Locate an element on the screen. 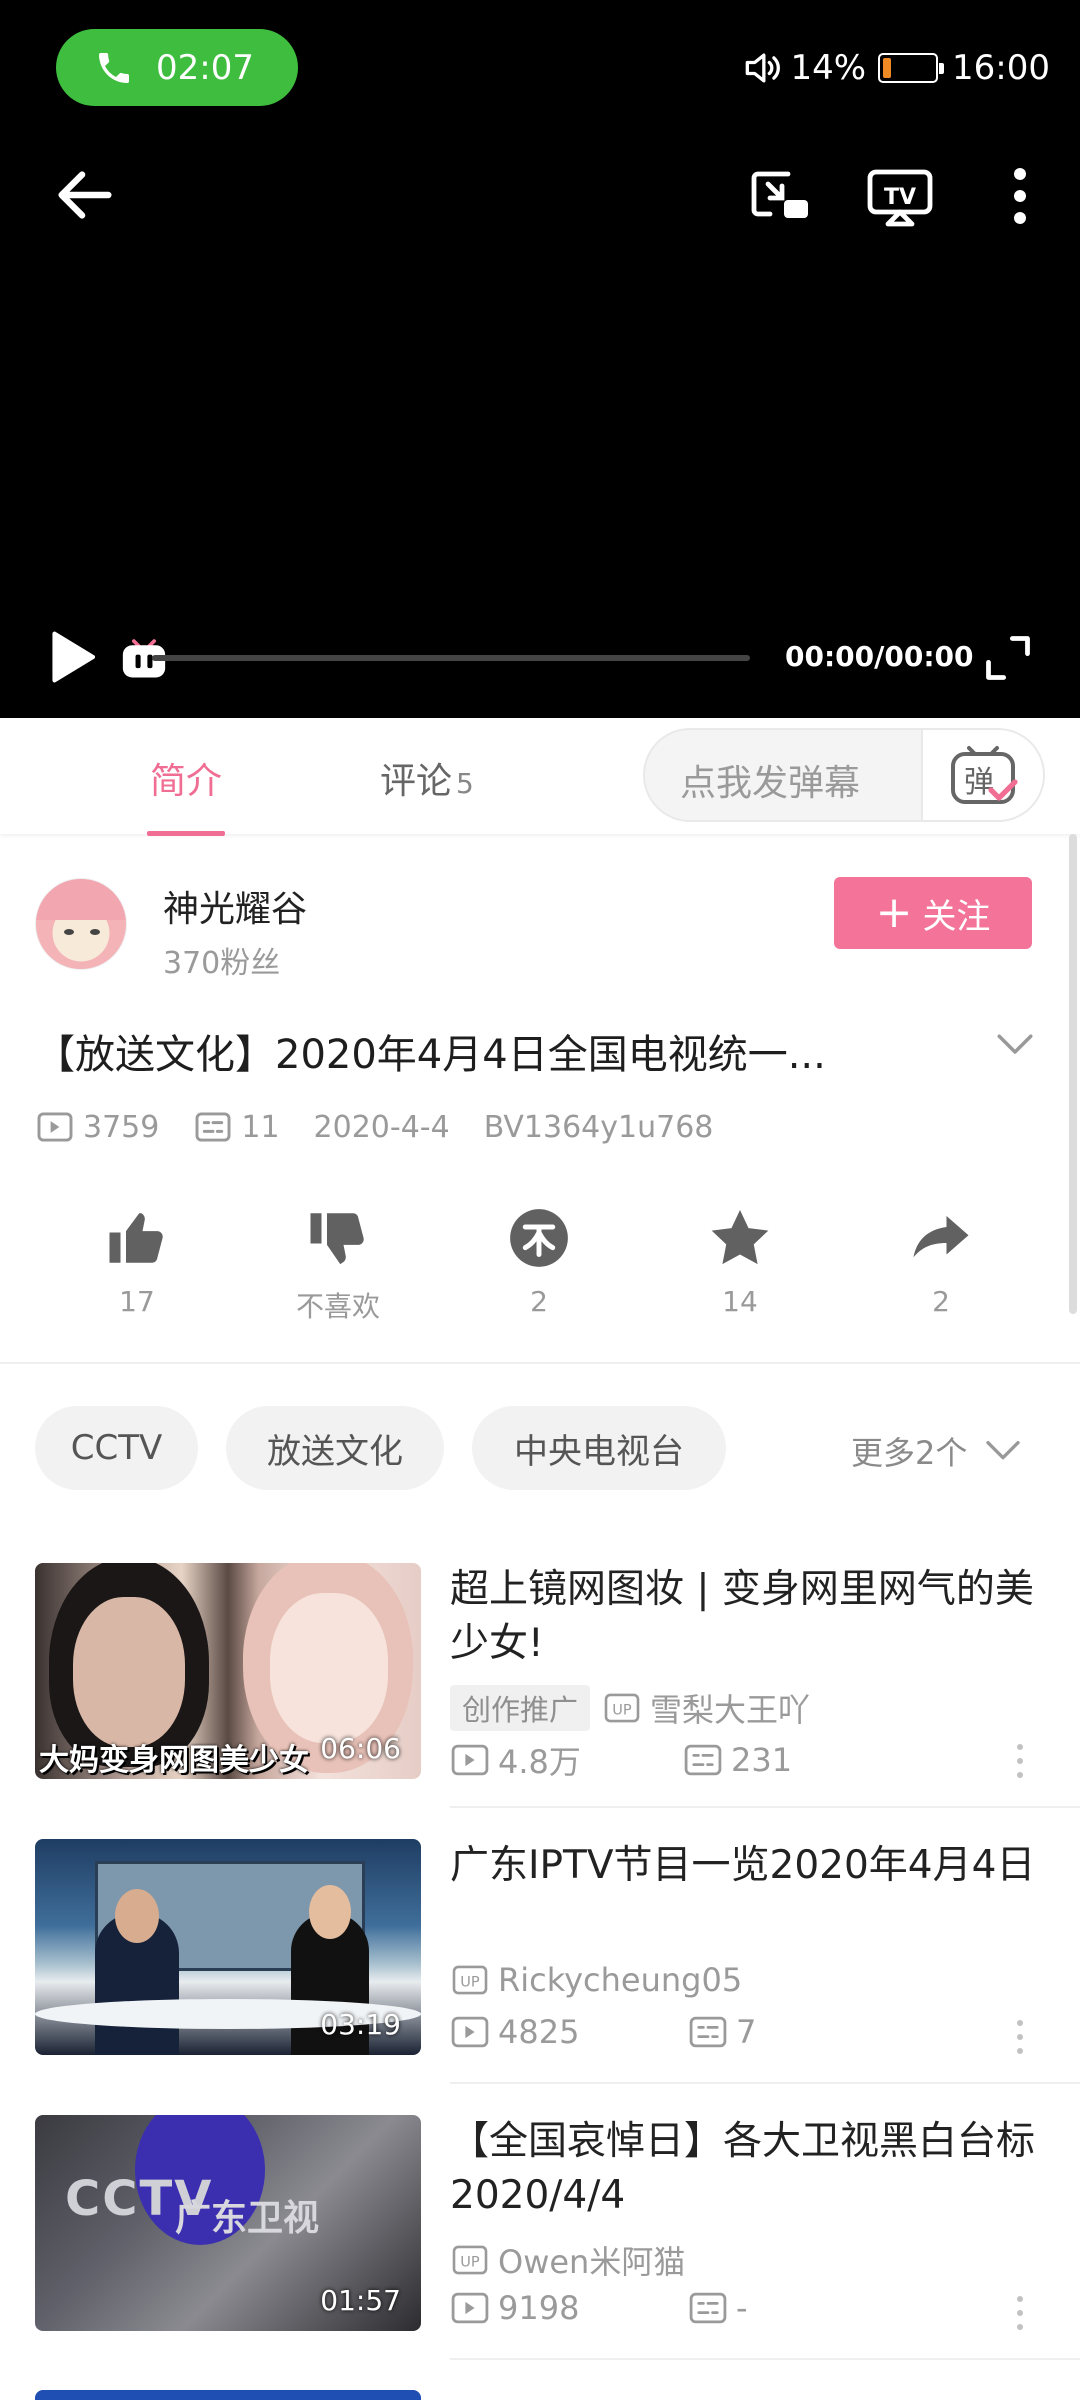 The image size is (1080, 2400). video-duration: 06:06 is located at coordinates (360, 1748).